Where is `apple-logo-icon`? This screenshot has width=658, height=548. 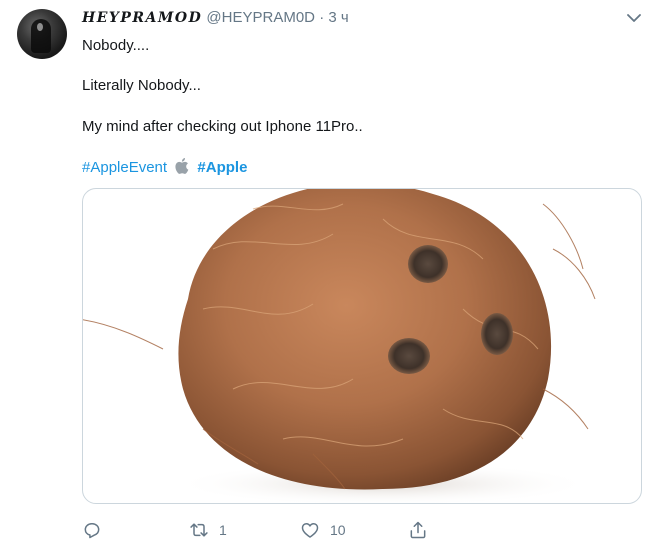 apple-logo-icon is located at coordinates (182, 166).